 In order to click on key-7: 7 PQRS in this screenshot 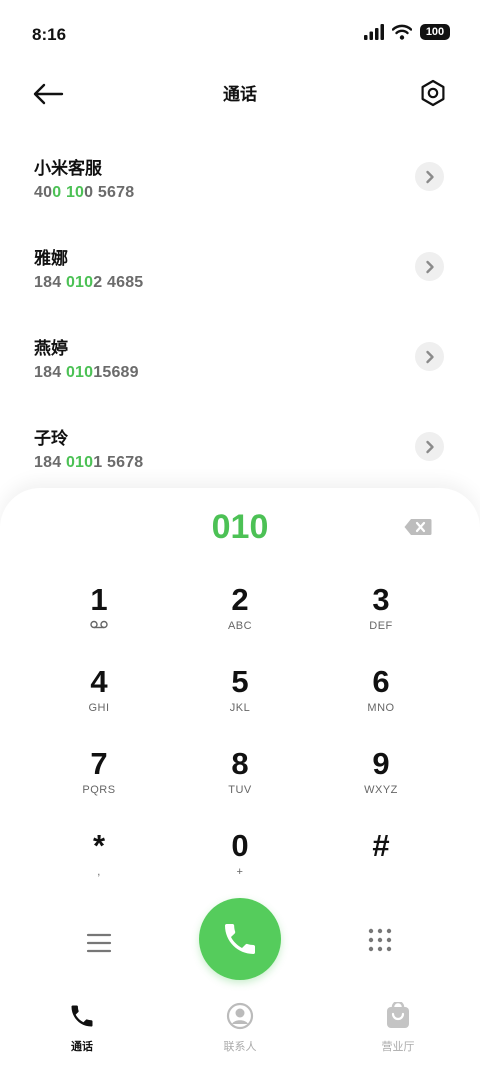, I will do `click(99, 783)`.